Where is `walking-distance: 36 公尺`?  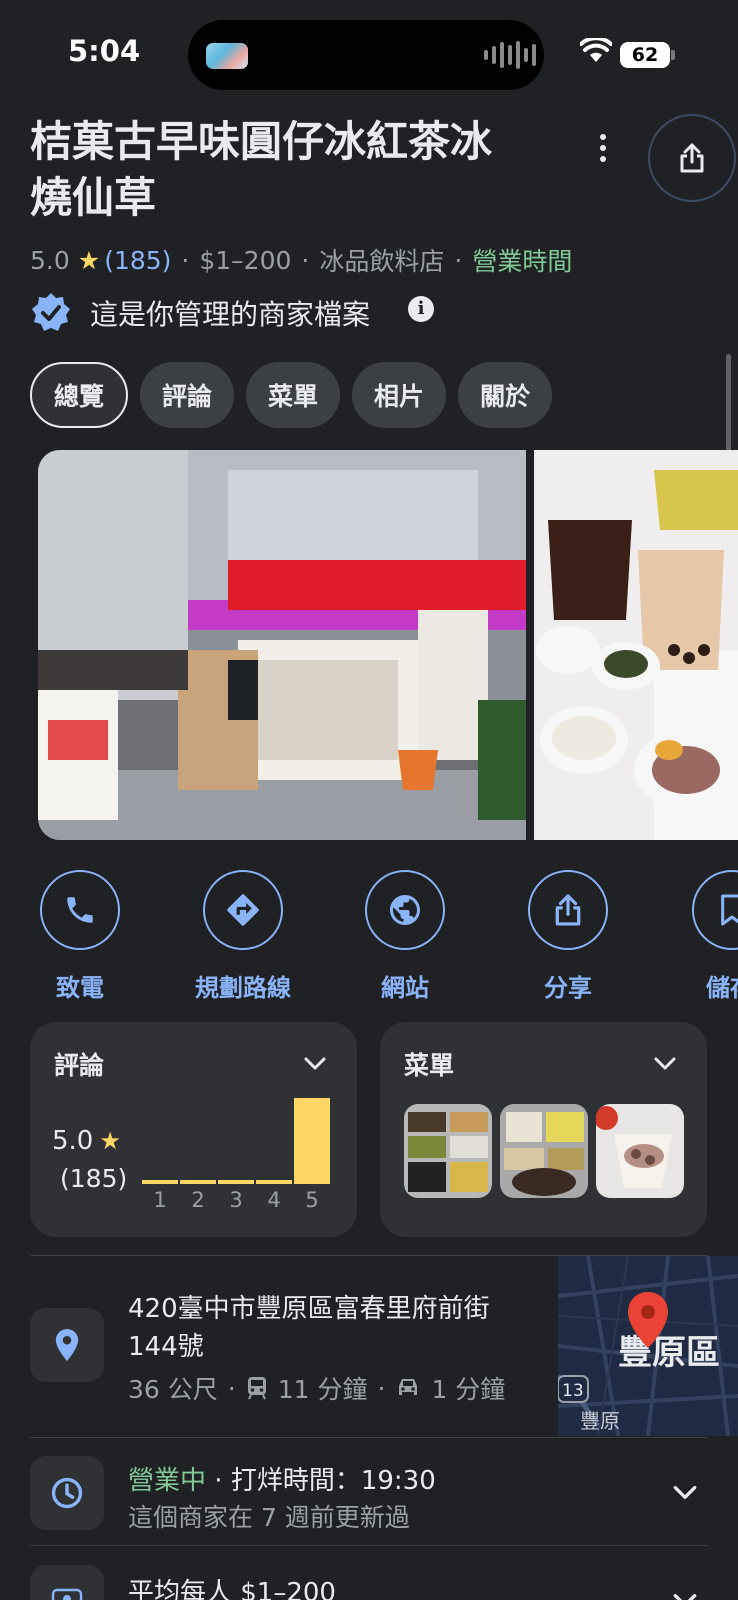
walking-distance: 36 公尺 is located at coordinates (173, 1389).